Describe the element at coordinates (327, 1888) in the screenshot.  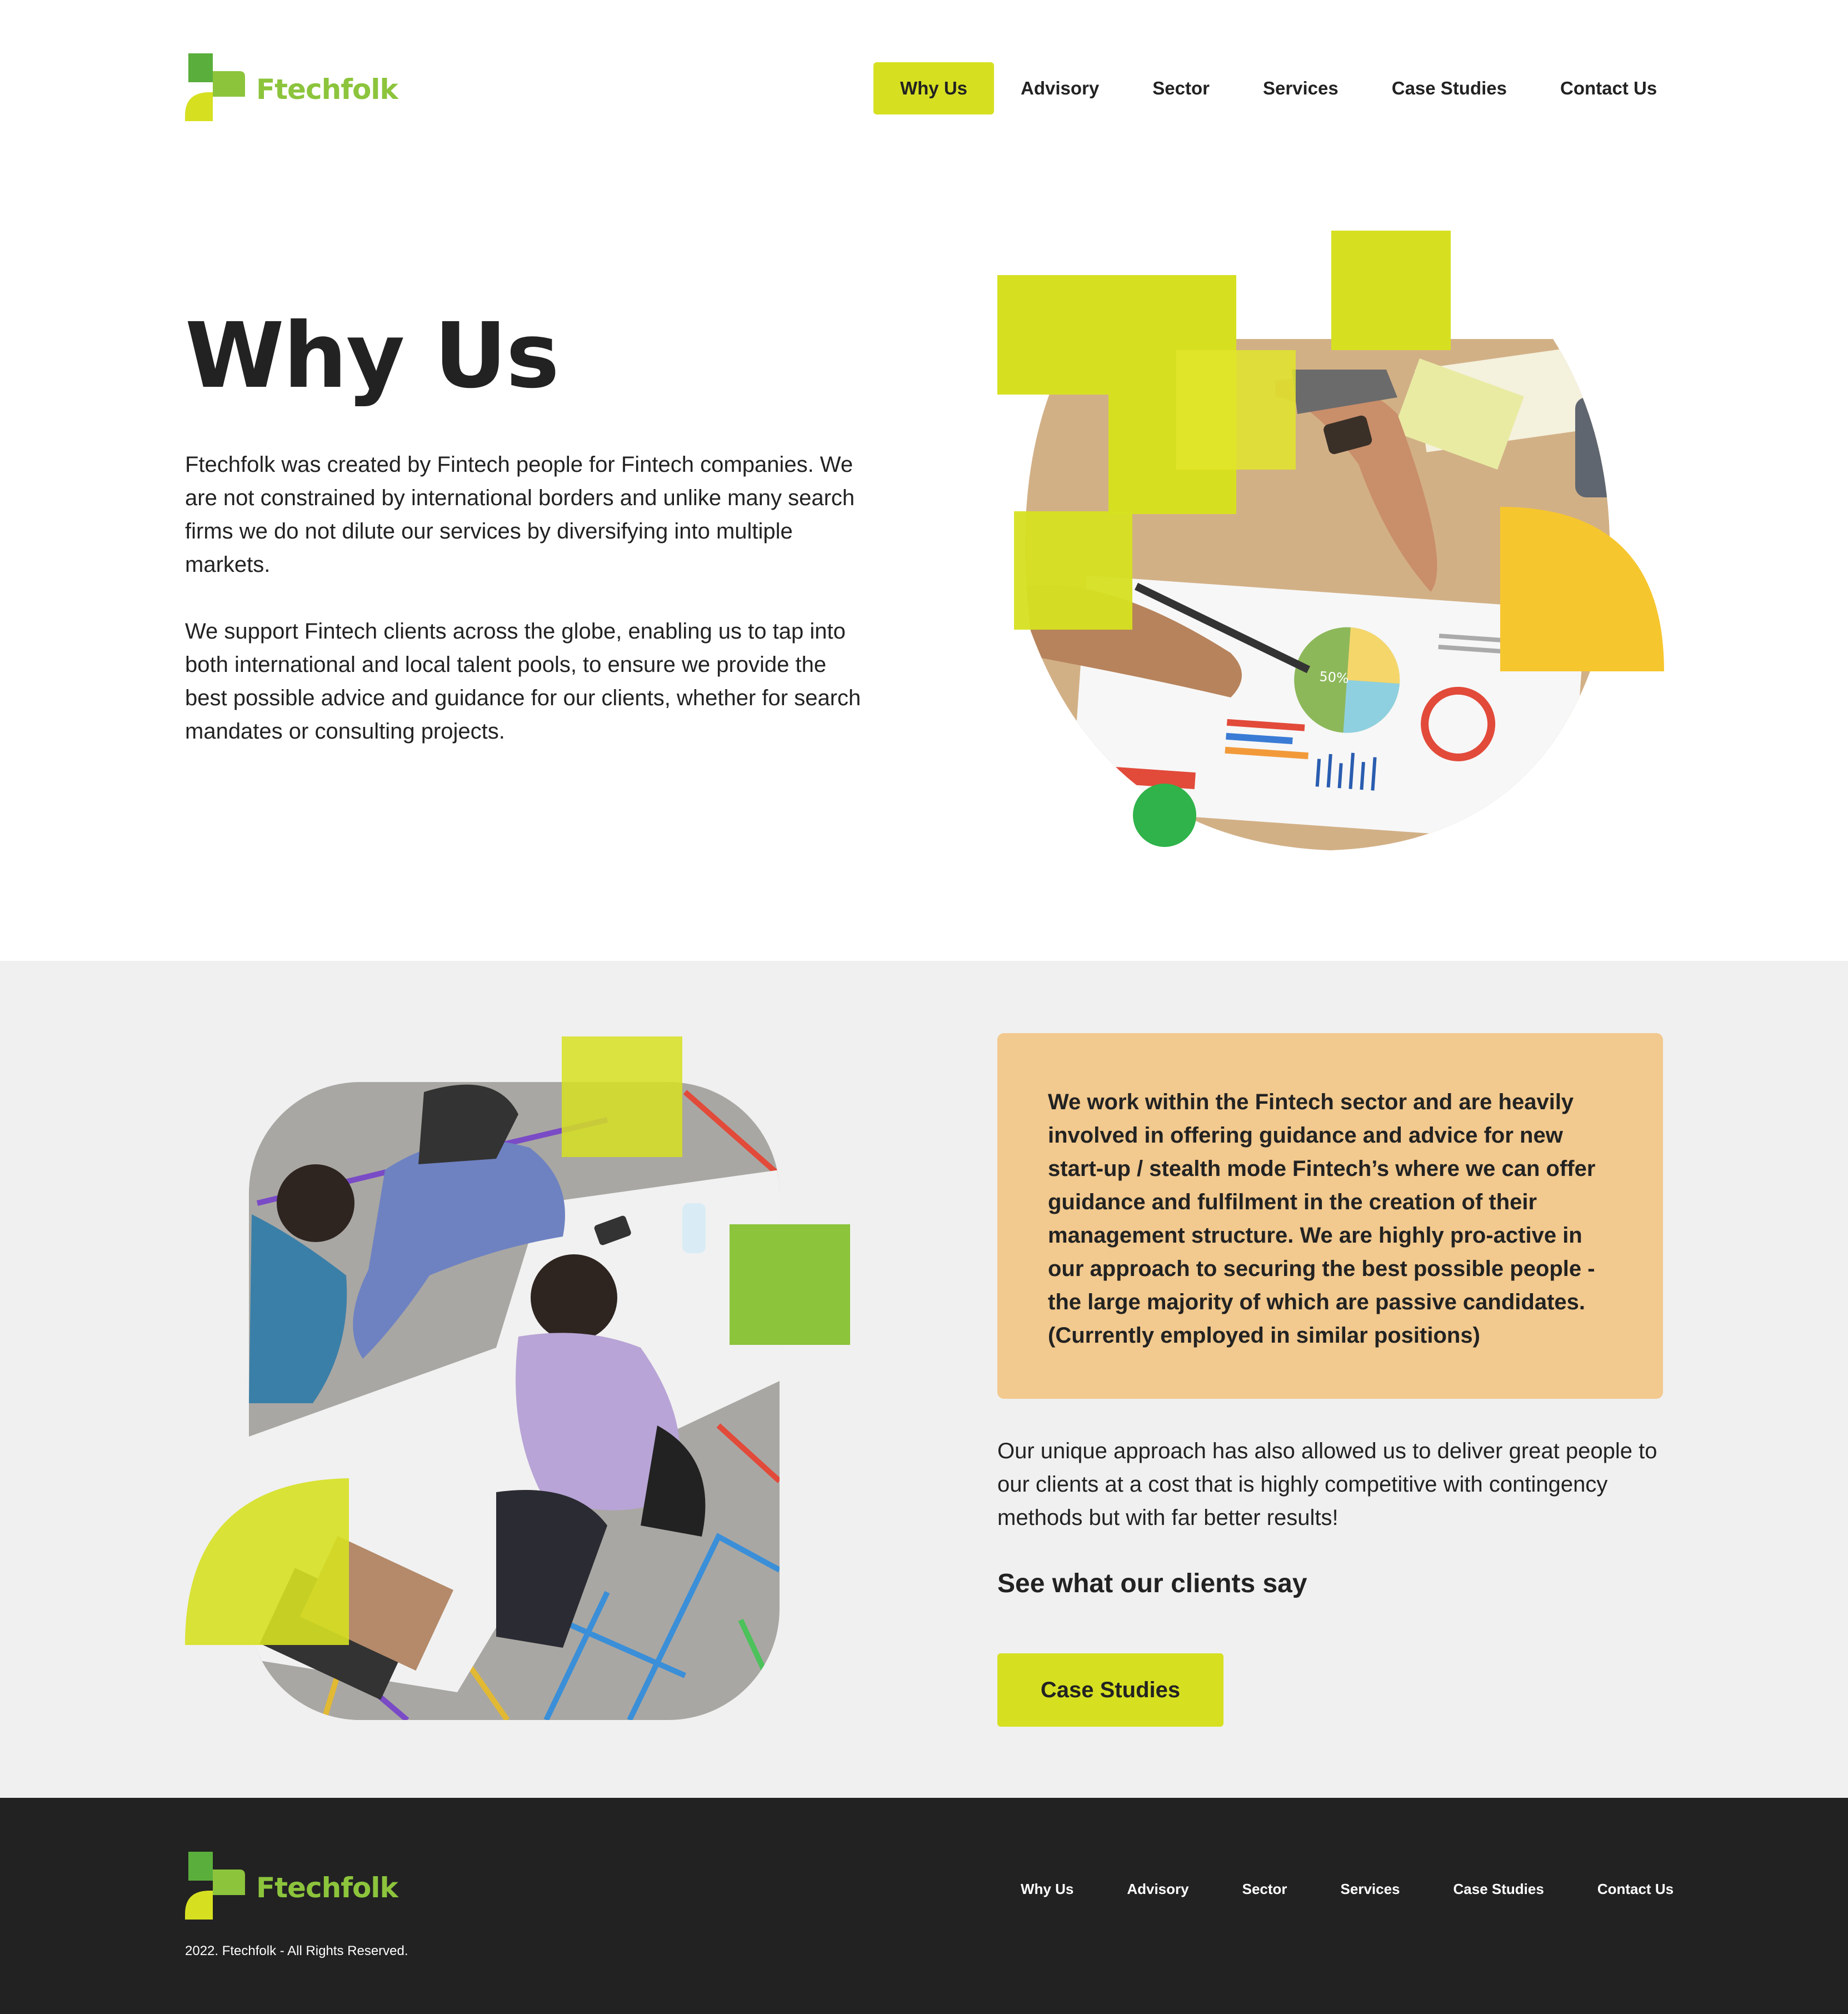
I see `footer-logo-wordmark: Ftechfolk` at that location.